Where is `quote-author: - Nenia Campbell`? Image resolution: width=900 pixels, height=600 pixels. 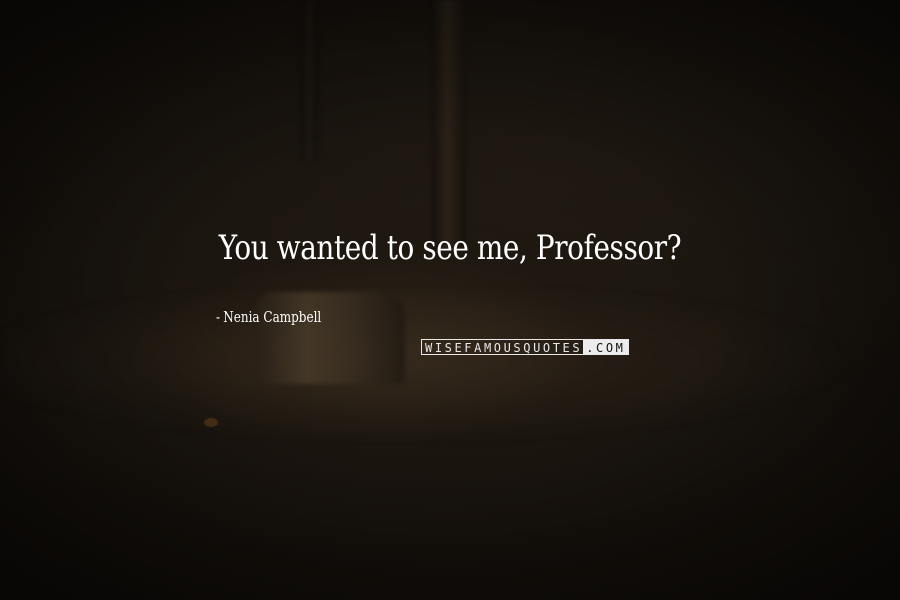 quote-author: - Nenia Campbell is located at coordinates (268, 317).